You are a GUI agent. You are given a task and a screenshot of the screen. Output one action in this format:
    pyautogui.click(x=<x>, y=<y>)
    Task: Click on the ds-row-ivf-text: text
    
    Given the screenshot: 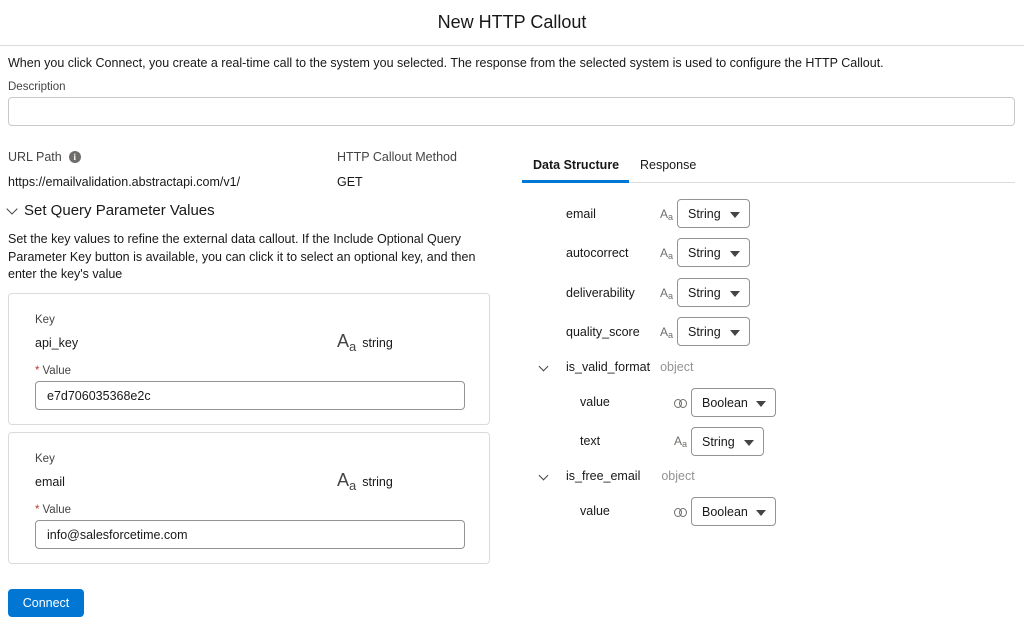 What is the action you would take?
    pyautogui.click(x=590, y=441)
    